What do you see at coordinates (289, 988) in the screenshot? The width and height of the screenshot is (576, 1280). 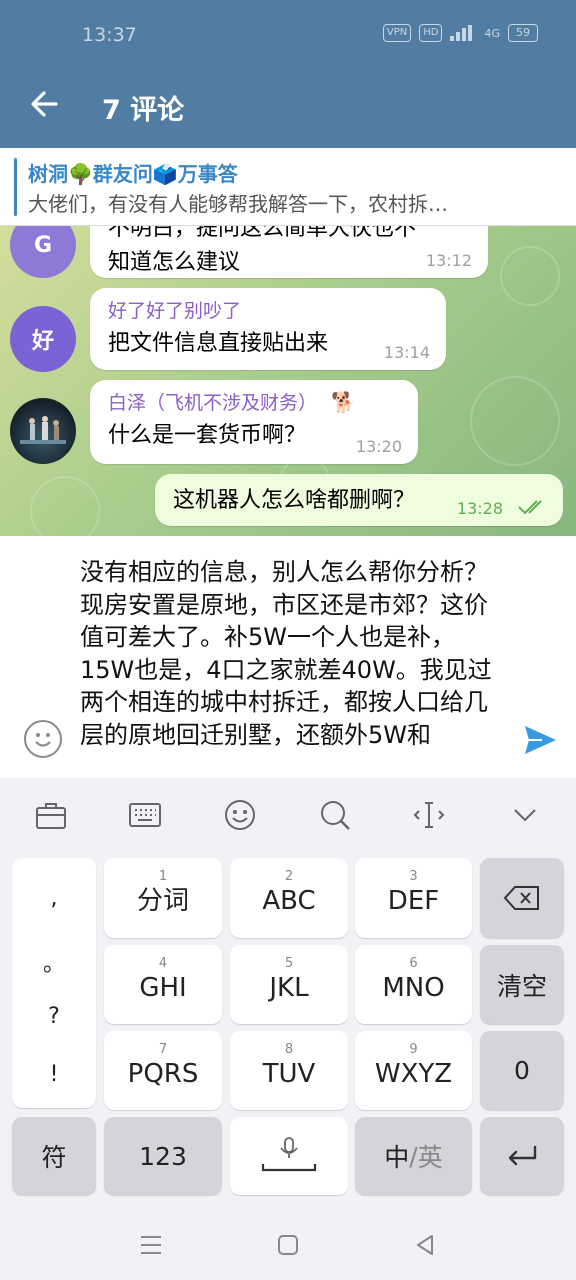 I see `key-label: JKL` at bounding box center [289, 988].